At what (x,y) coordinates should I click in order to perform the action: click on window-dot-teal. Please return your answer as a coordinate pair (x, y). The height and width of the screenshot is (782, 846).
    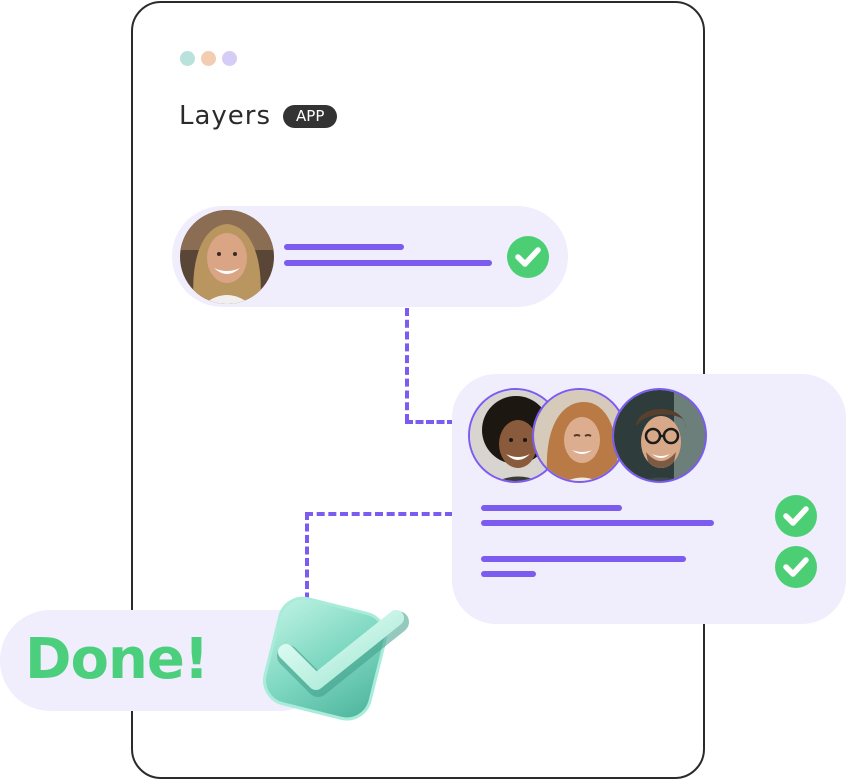
    Looking at the image, I should click on (187, 58).